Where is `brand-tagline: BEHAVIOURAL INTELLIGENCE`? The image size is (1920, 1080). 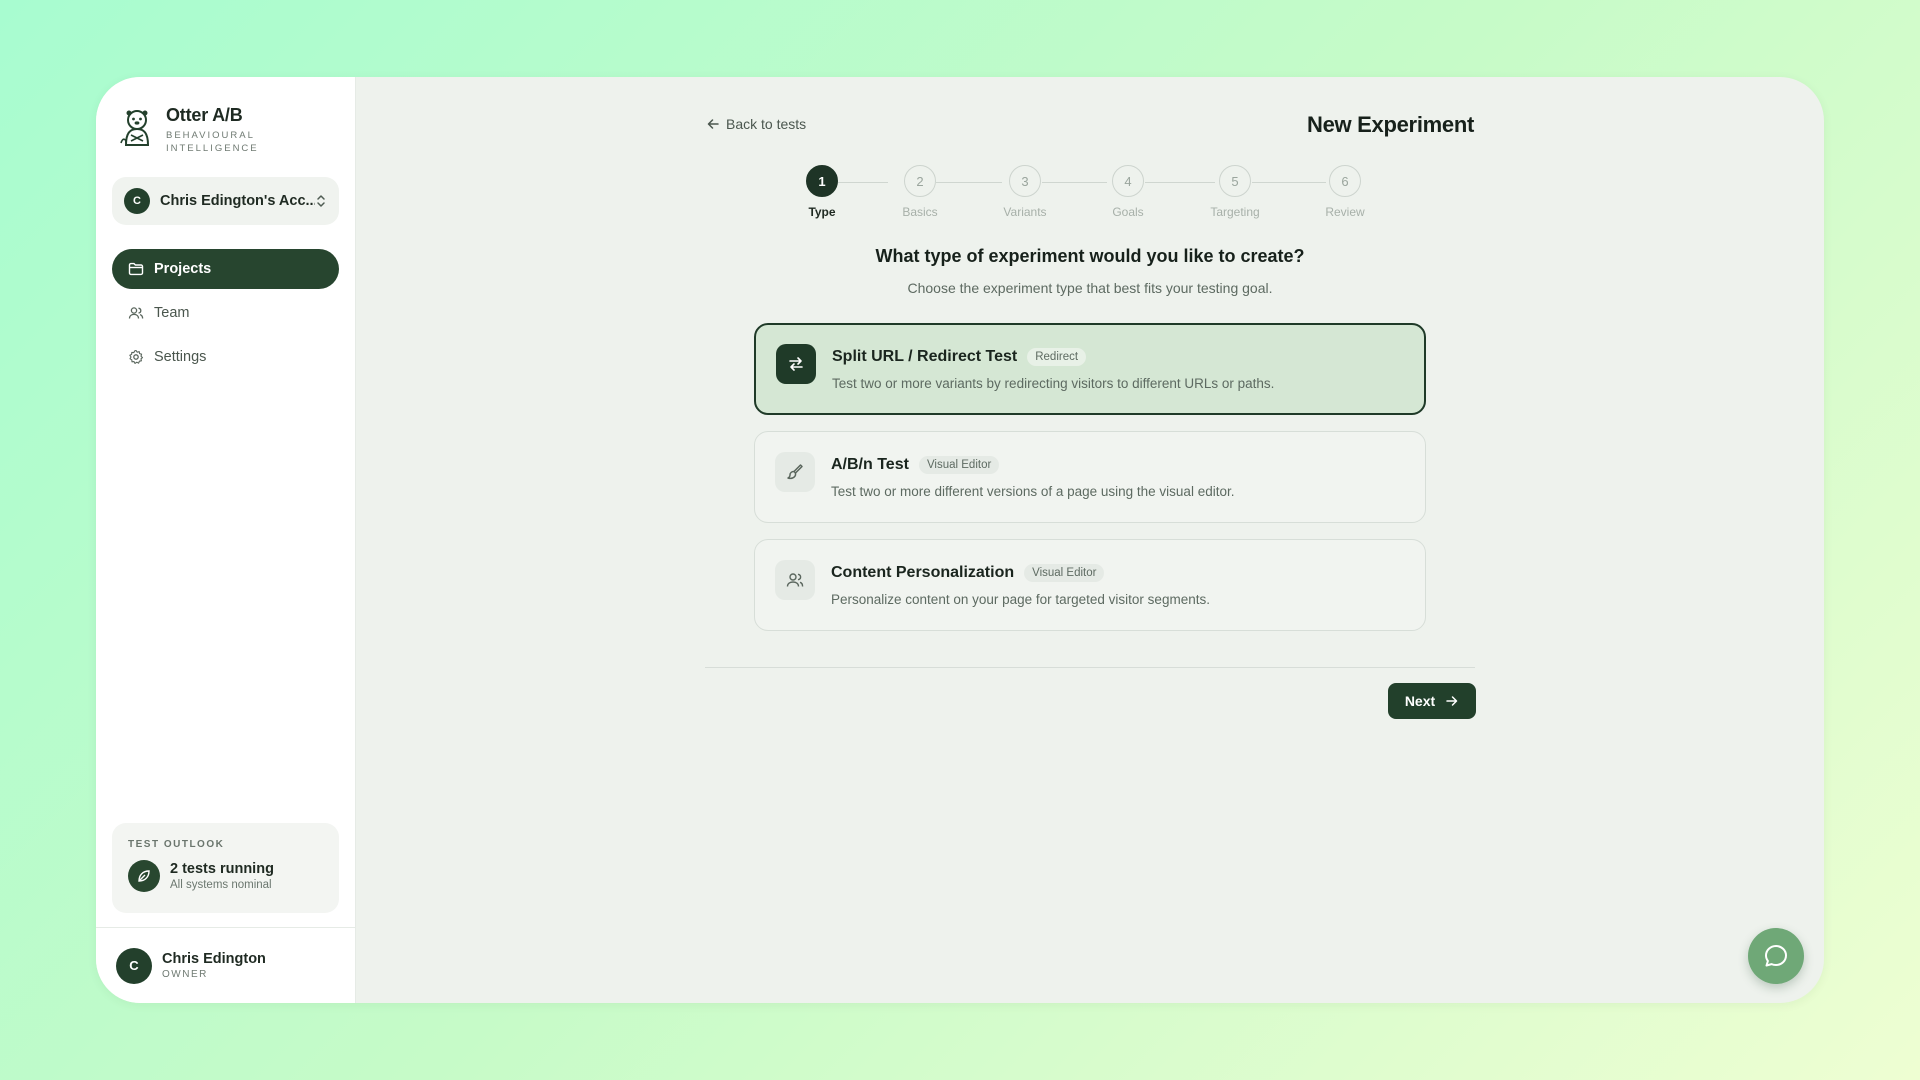
brand-tagline: BEHAVIOURAL INTELLIGENCE is located at coordinates (212, 142).